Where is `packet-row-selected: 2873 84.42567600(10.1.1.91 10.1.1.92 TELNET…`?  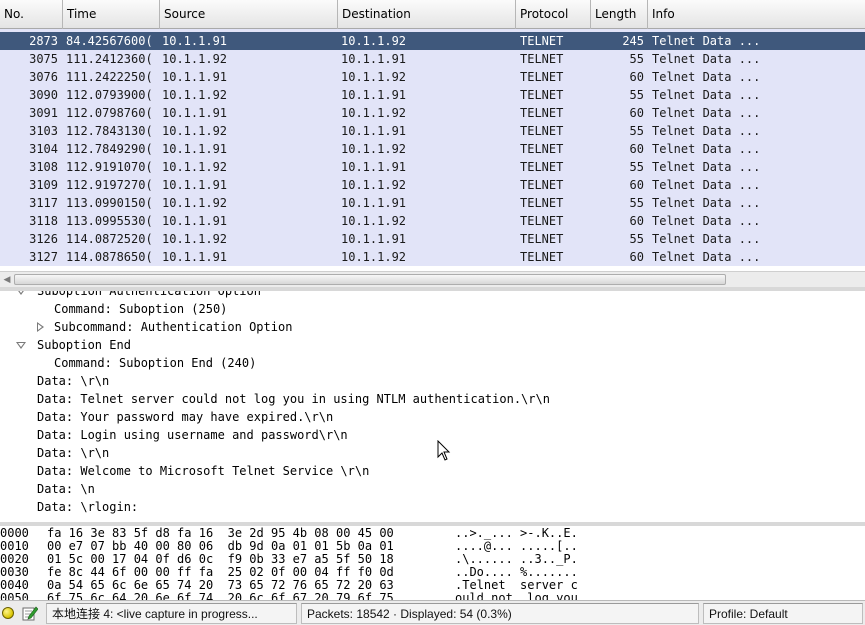
packet-row-selected: 2873 84.42567600(10.1.1.91 10.1.1.92 TELNET… is located at coordinates (432, 41).